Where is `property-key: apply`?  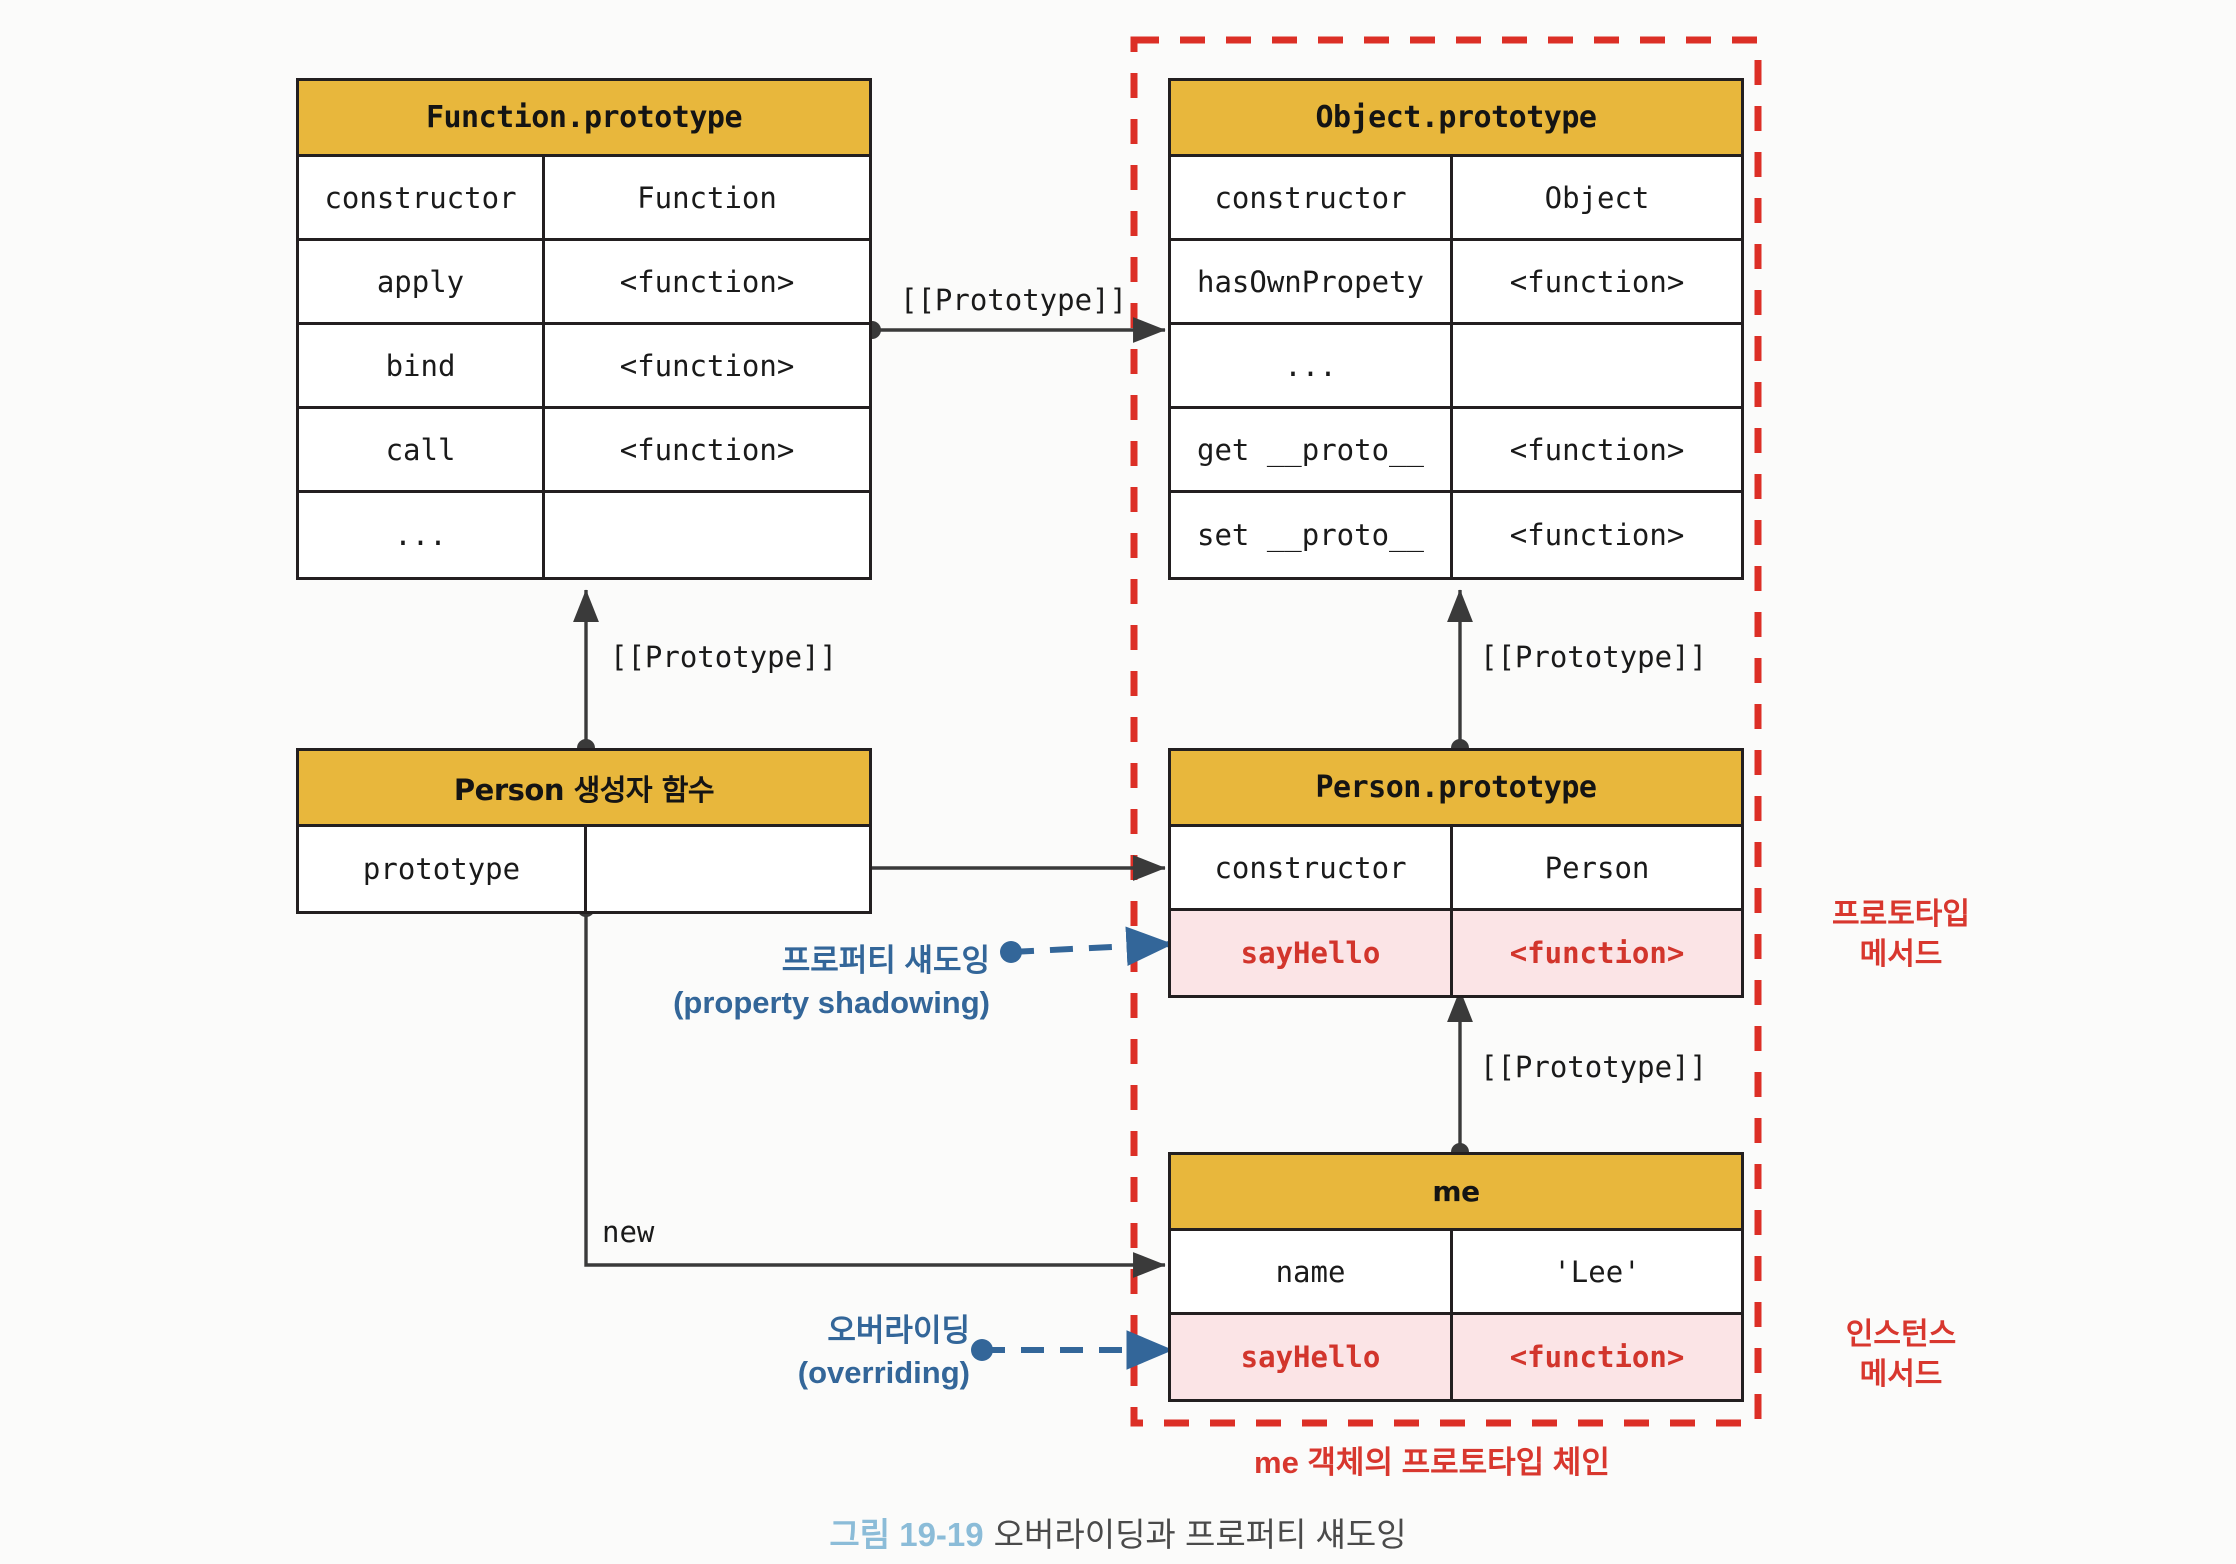
property-key: apply is located at coordinates (422, 281).